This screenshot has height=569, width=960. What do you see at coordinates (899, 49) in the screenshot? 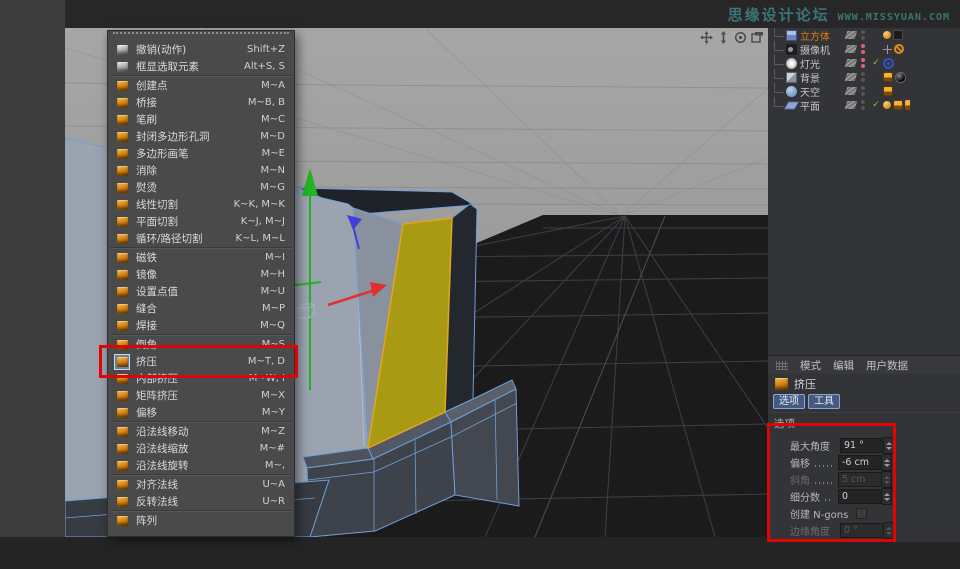
I see `no-sign-tag-icon` at bounding box center [899, 49].